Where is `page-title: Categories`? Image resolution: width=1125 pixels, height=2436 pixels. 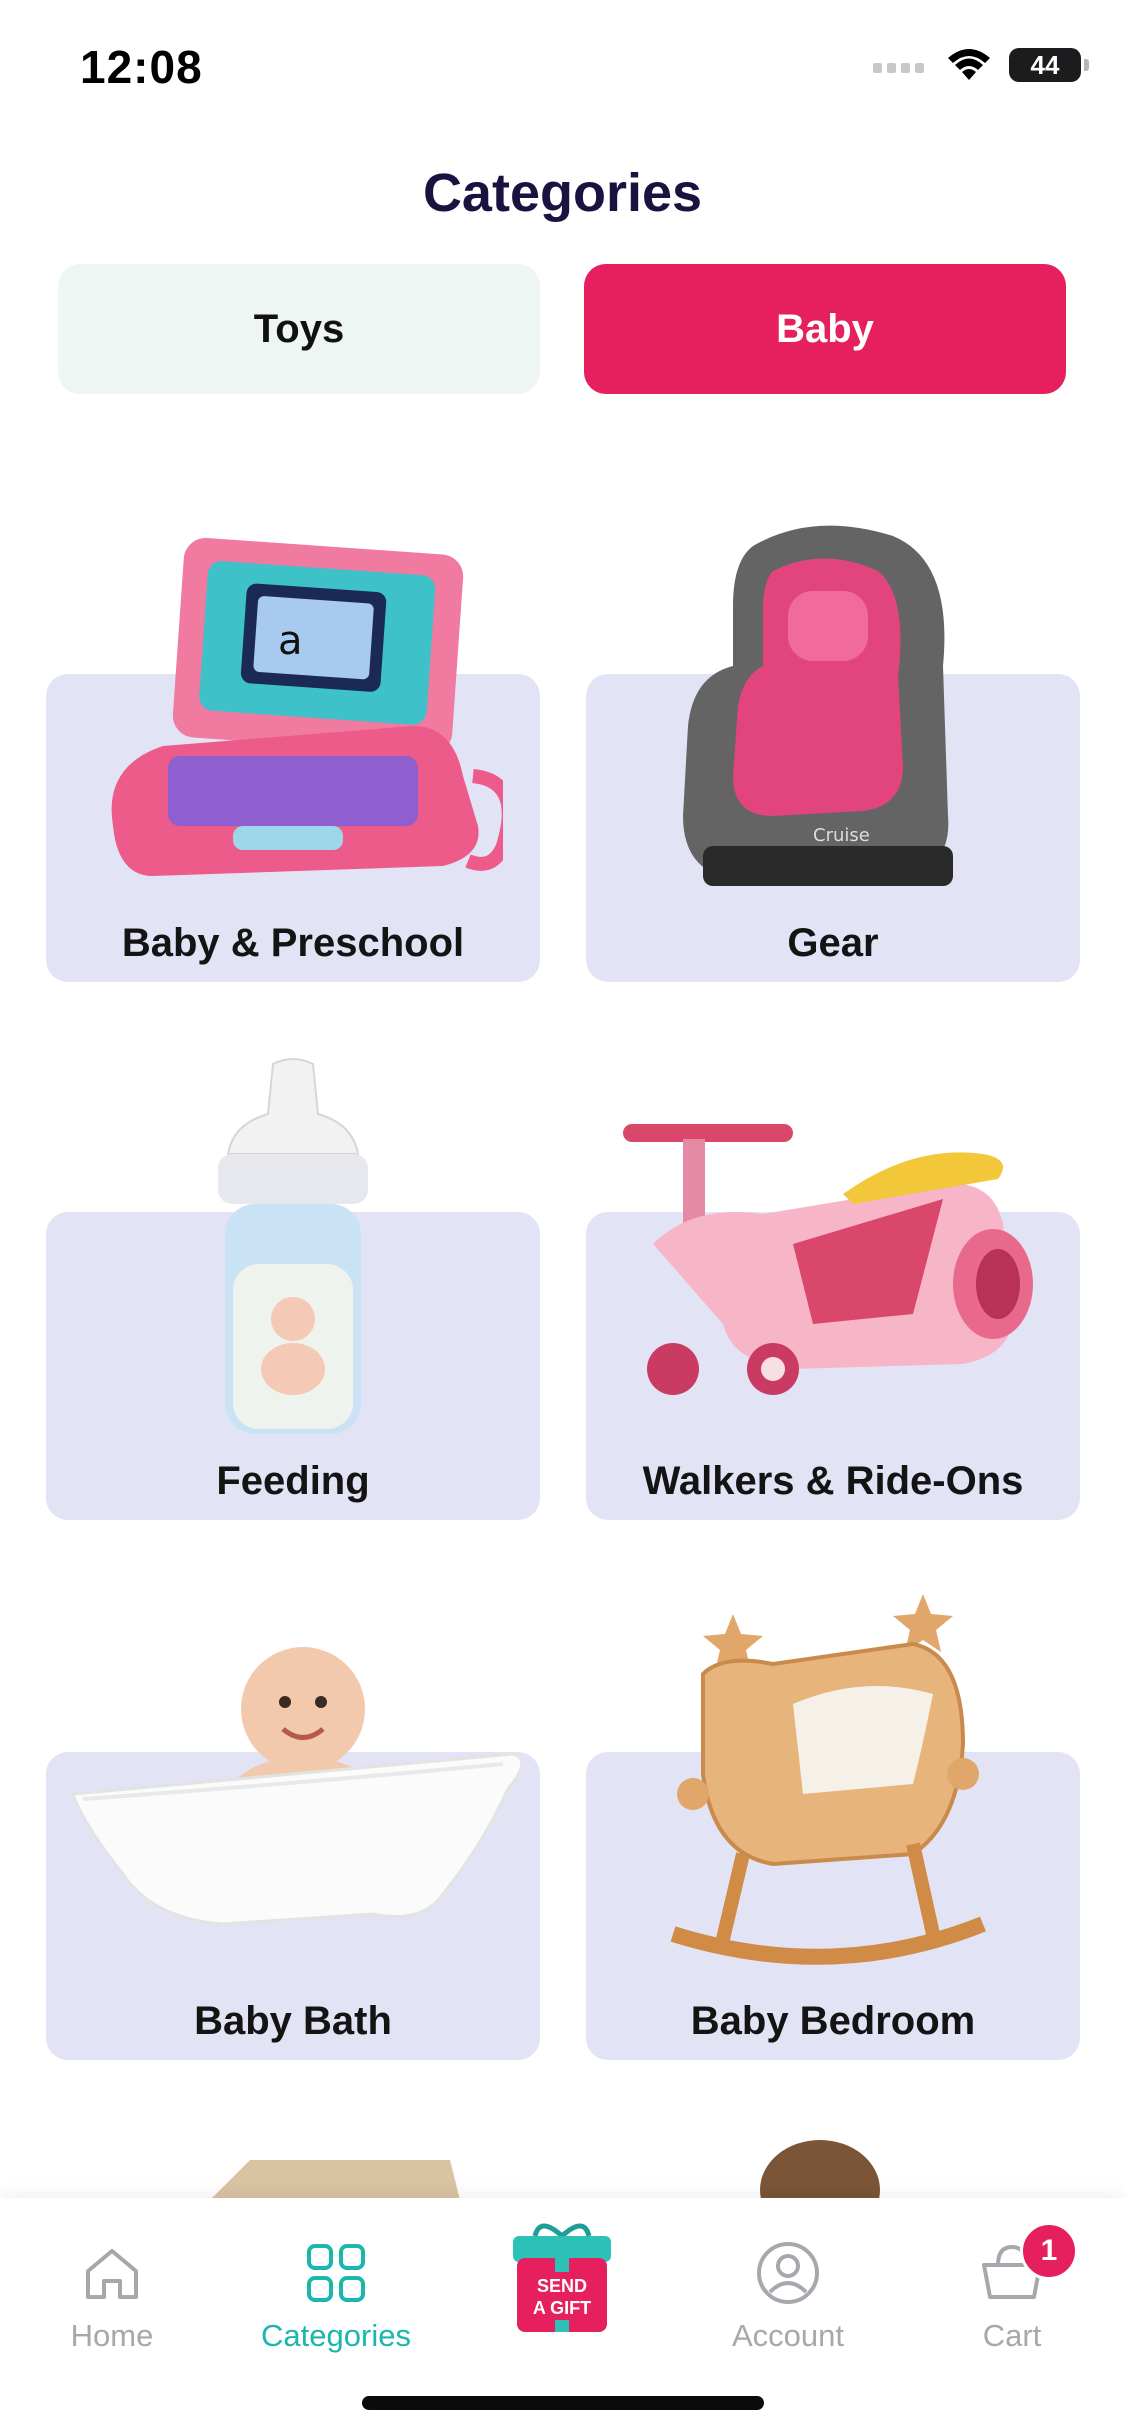
page-title: Categories is located at coordinates (562, 193).